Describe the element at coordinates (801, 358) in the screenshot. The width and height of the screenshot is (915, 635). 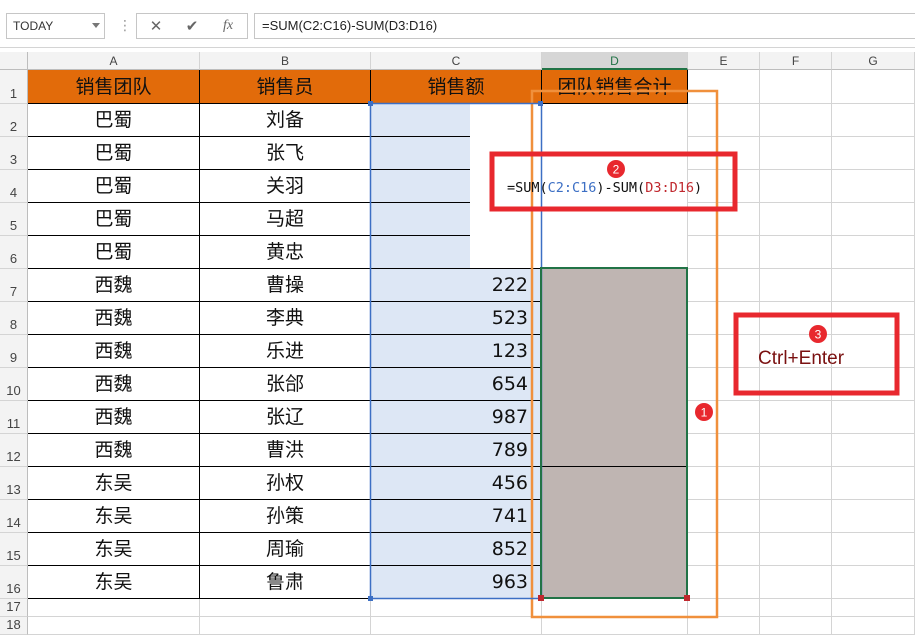
I see `shortcut-label: Ctrl+Enter` at that location.